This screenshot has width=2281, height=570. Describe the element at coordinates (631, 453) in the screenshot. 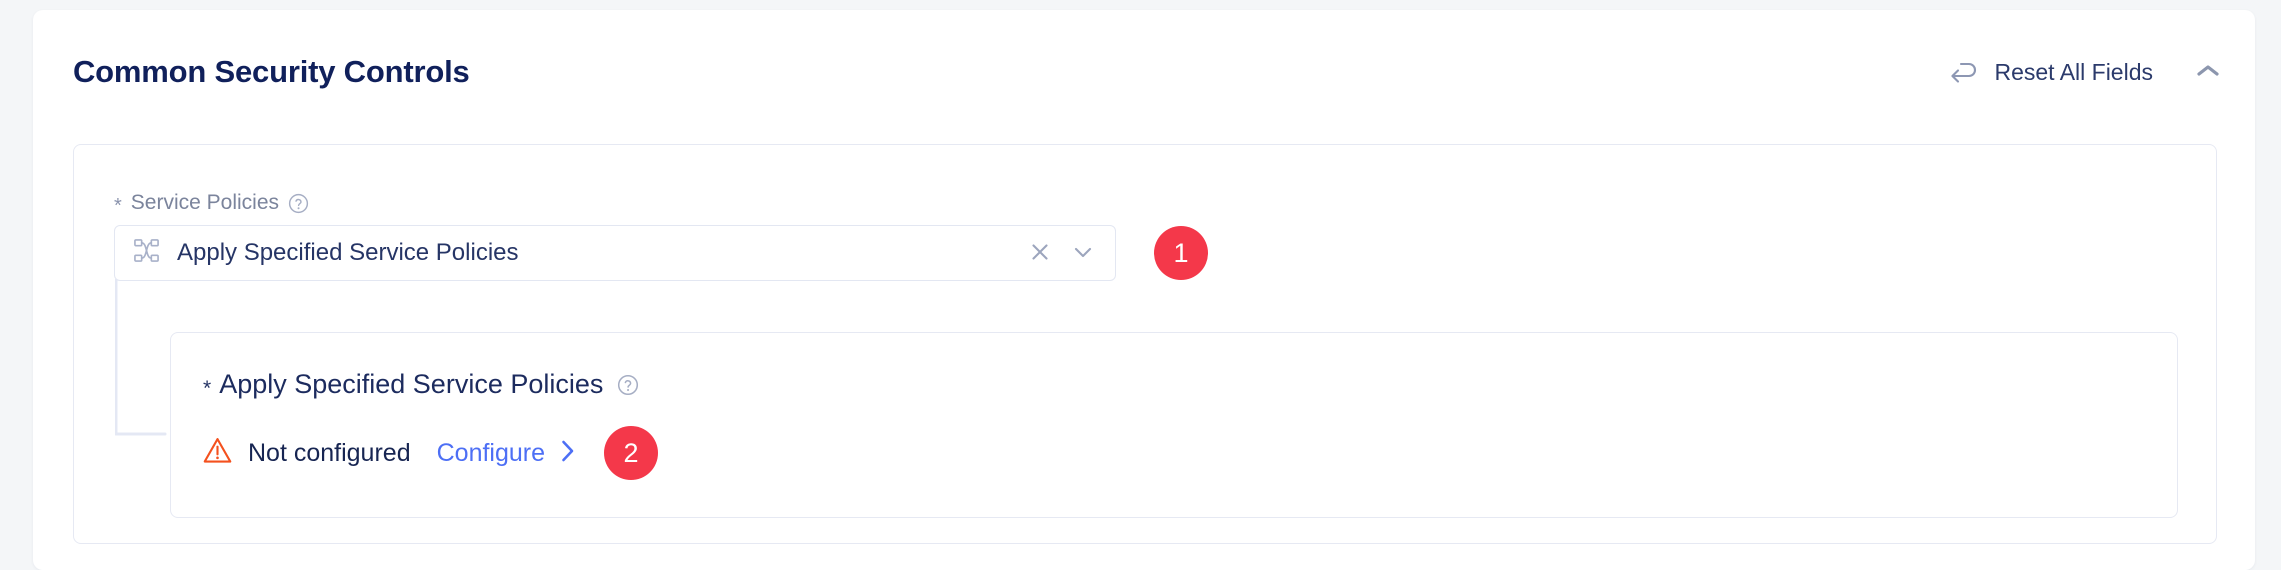

I see `step-badge-2: 2` at that location.